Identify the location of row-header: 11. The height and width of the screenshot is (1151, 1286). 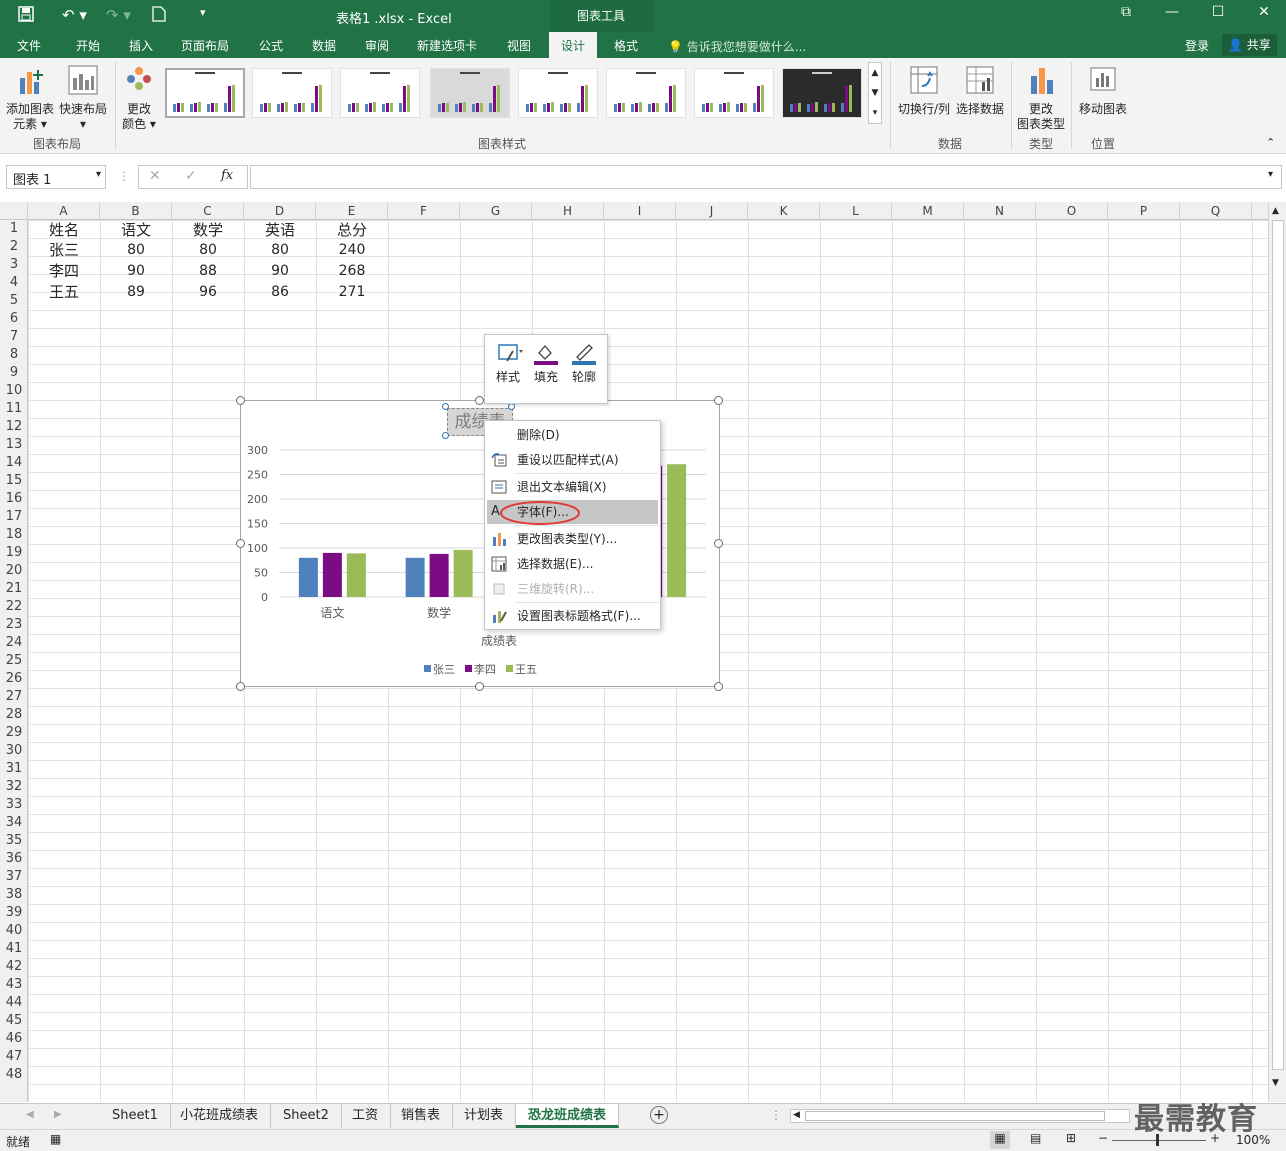
(14, 409).